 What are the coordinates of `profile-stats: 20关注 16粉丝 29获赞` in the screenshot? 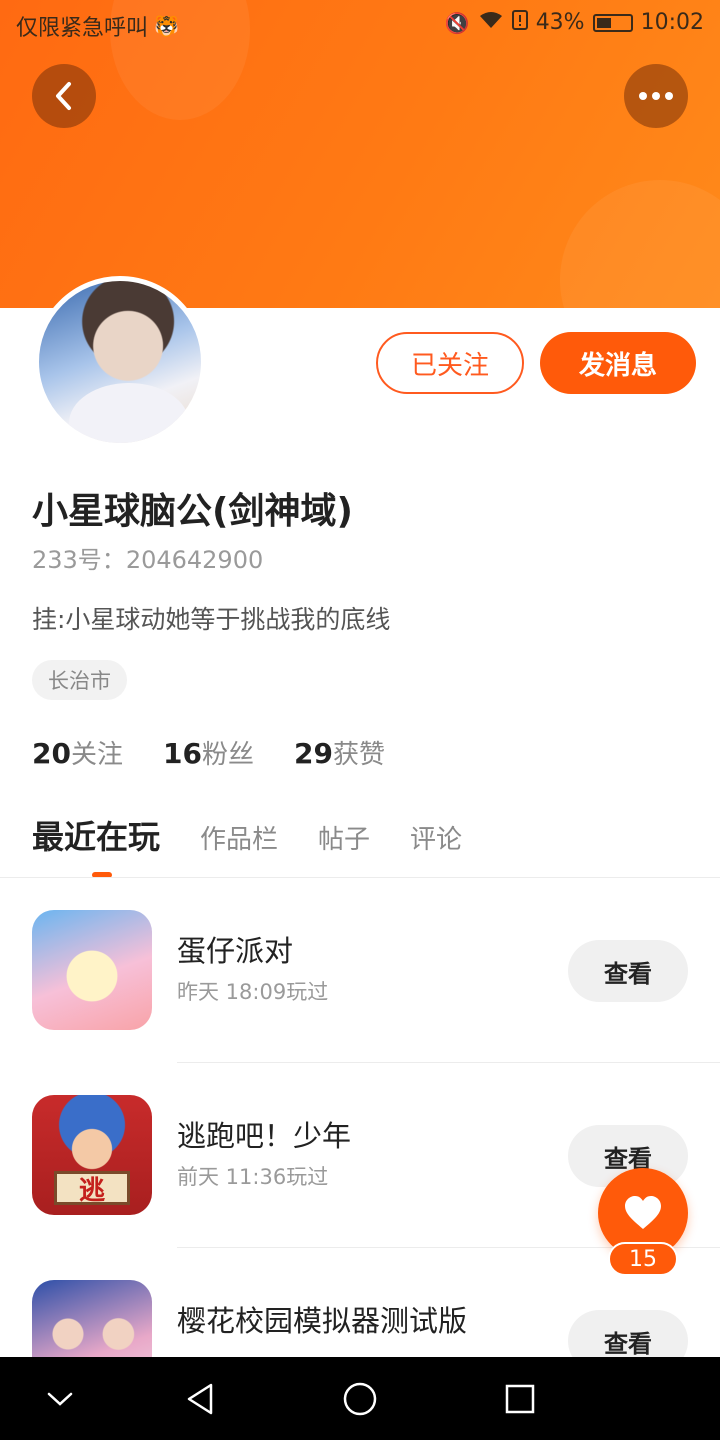 It's located at (208, 752).